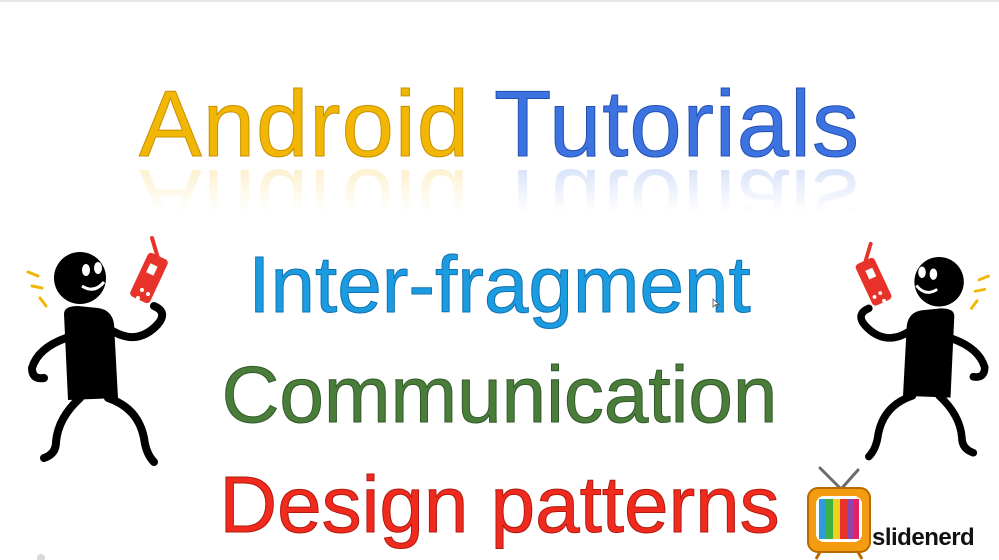 The width and height of the screenshot is (999, 560). What do you see at coordinates (716, 303) in the screenshot?
I see `mouse-cursor-icon` at bounding box center [716, 303].